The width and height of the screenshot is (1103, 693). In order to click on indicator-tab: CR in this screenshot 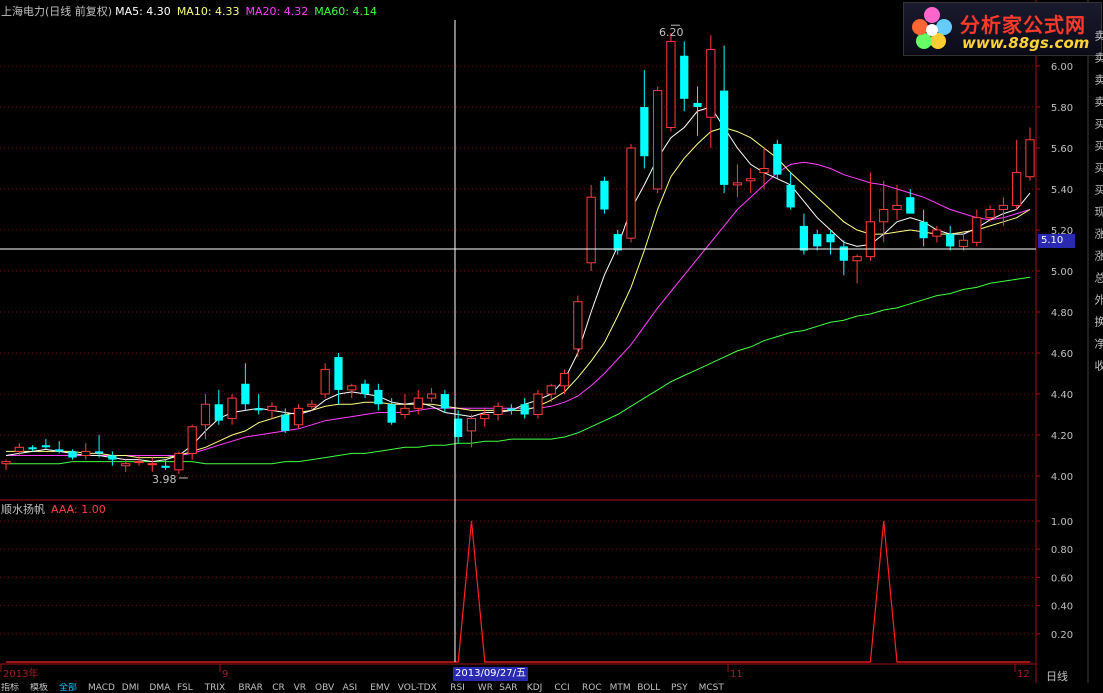, I will do `click(278, 688)`.